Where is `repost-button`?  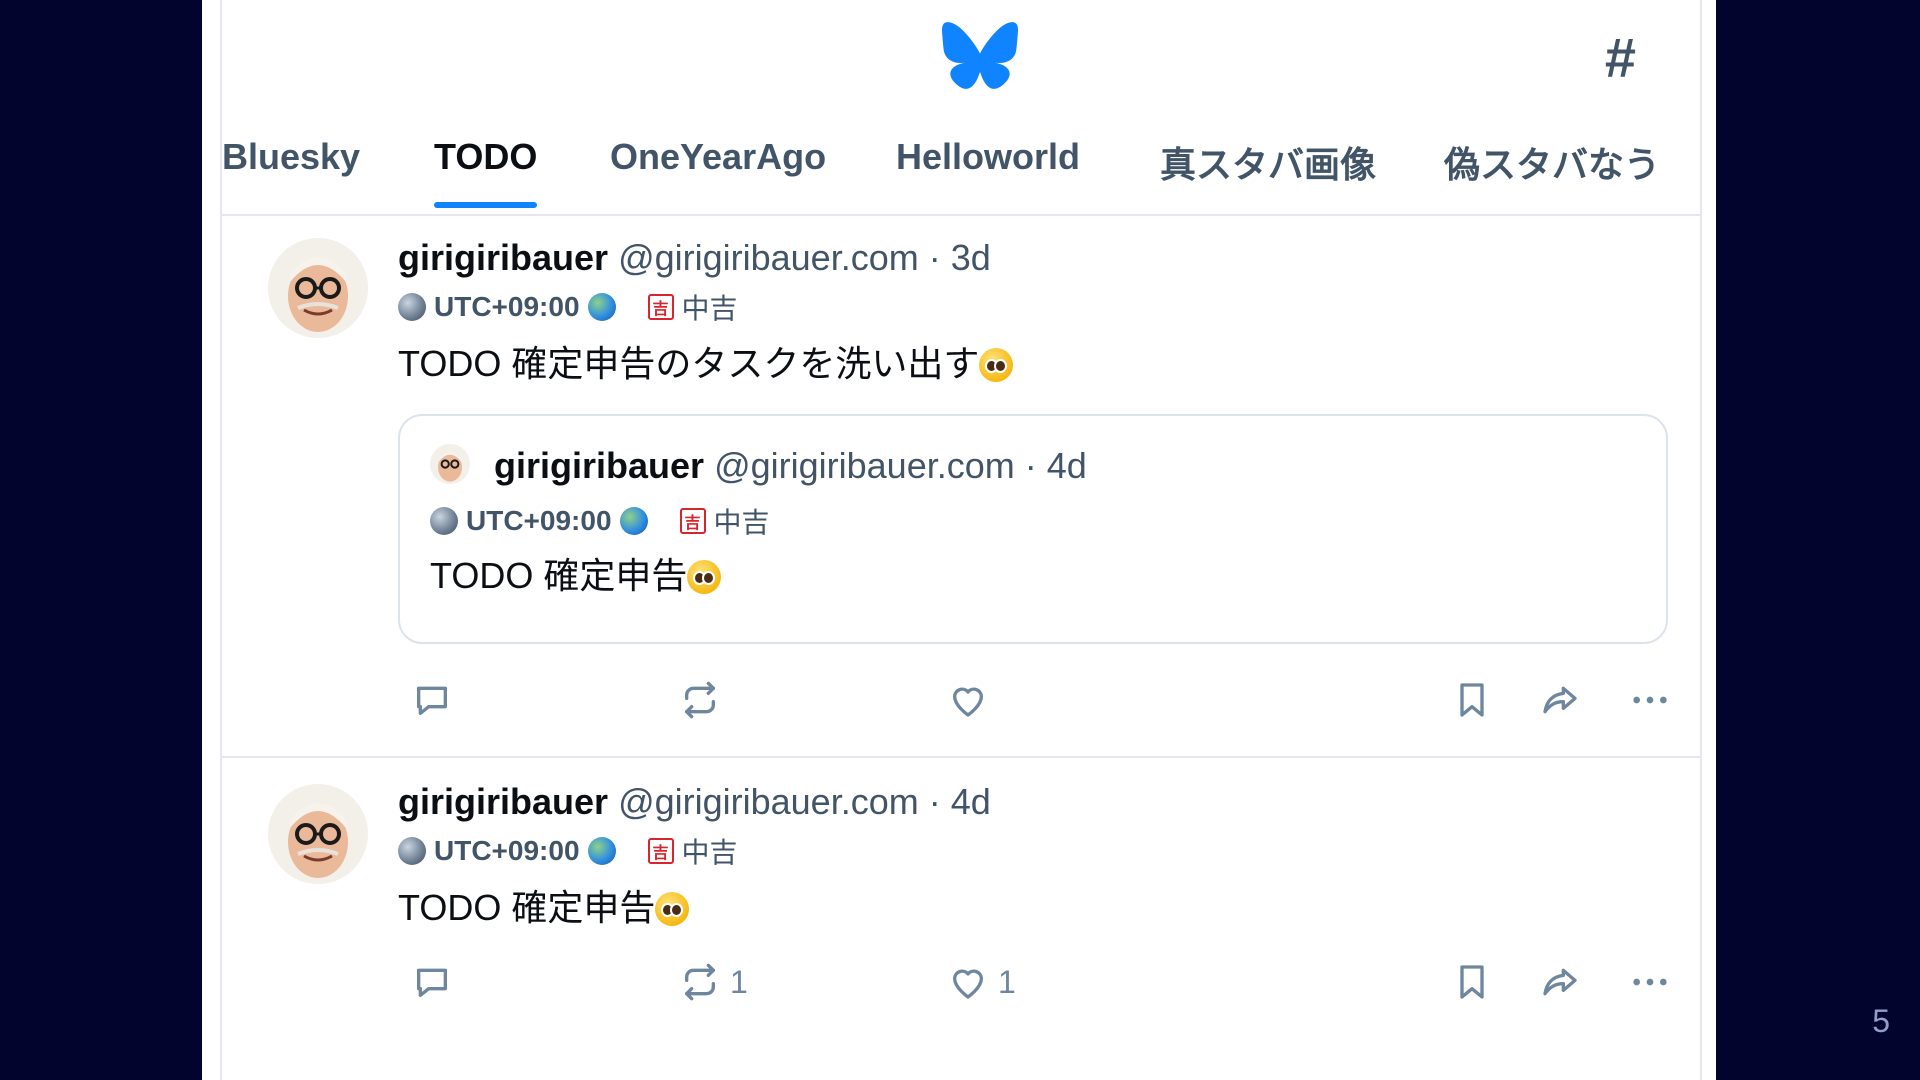
repost-button is located at coordinates (705, 700).